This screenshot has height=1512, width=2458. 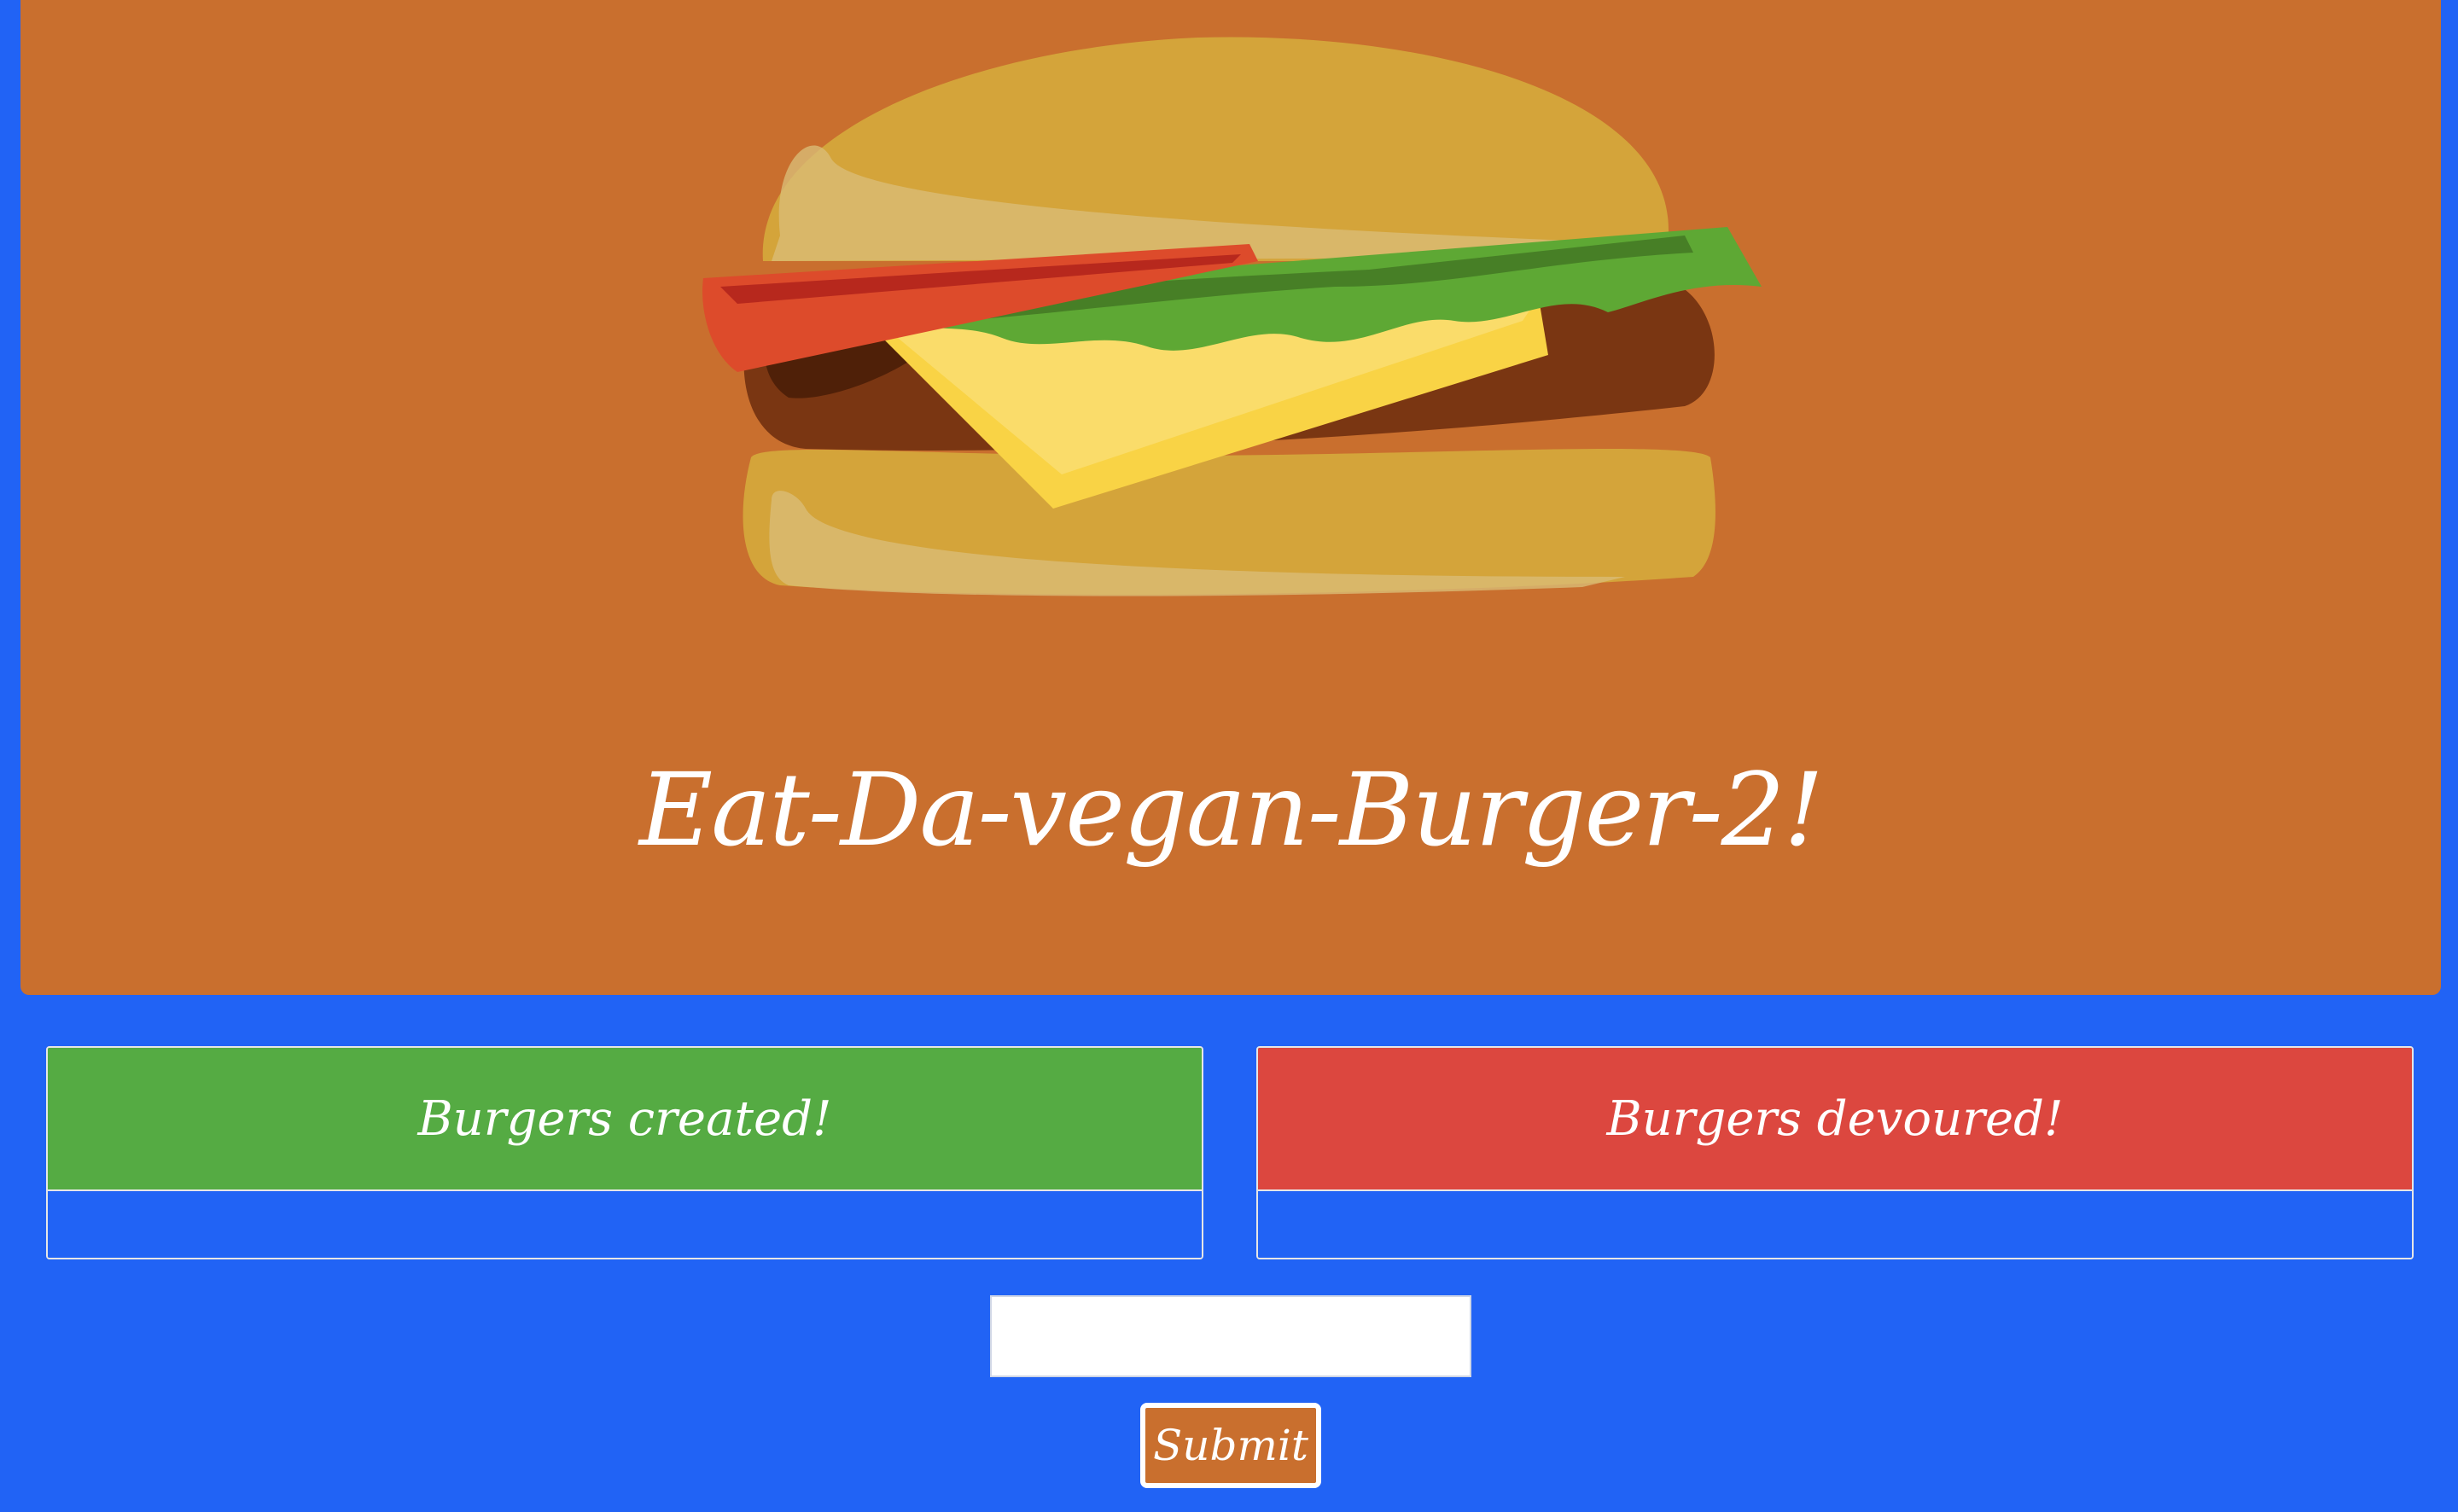 I want to click on submit-button: Submit, so click(x=1230, y=1445).